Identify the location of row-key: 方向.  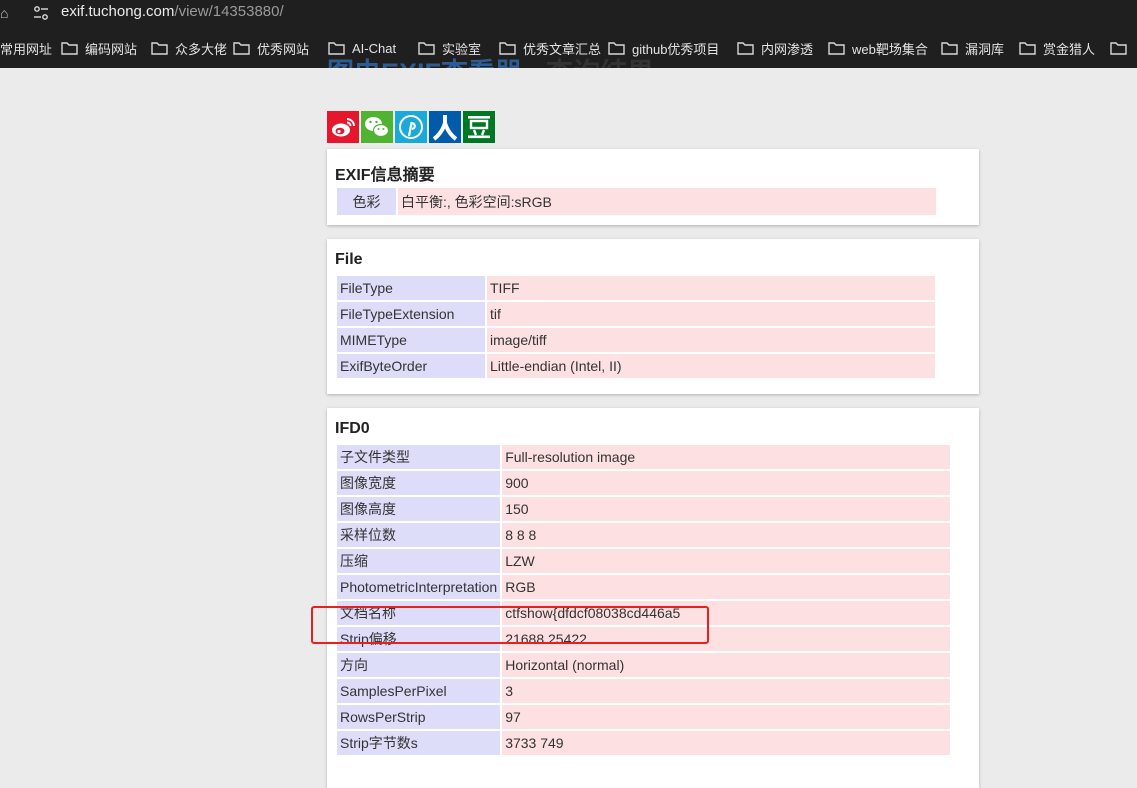
(419, 665).